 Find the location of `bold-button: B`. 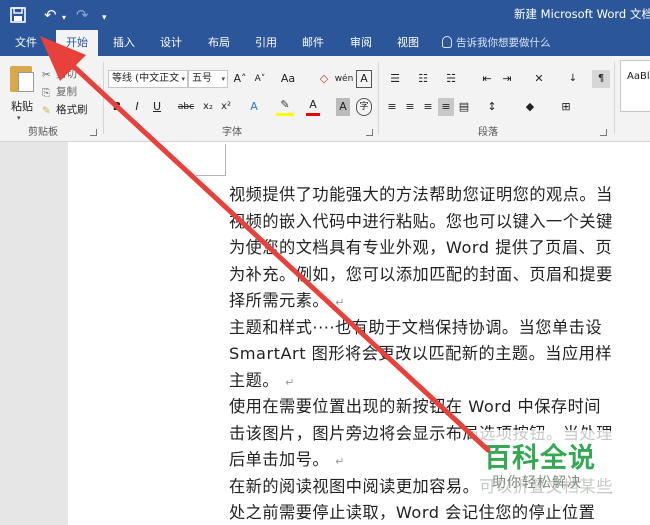

bold-button: B is located at coordinates (117, 107).